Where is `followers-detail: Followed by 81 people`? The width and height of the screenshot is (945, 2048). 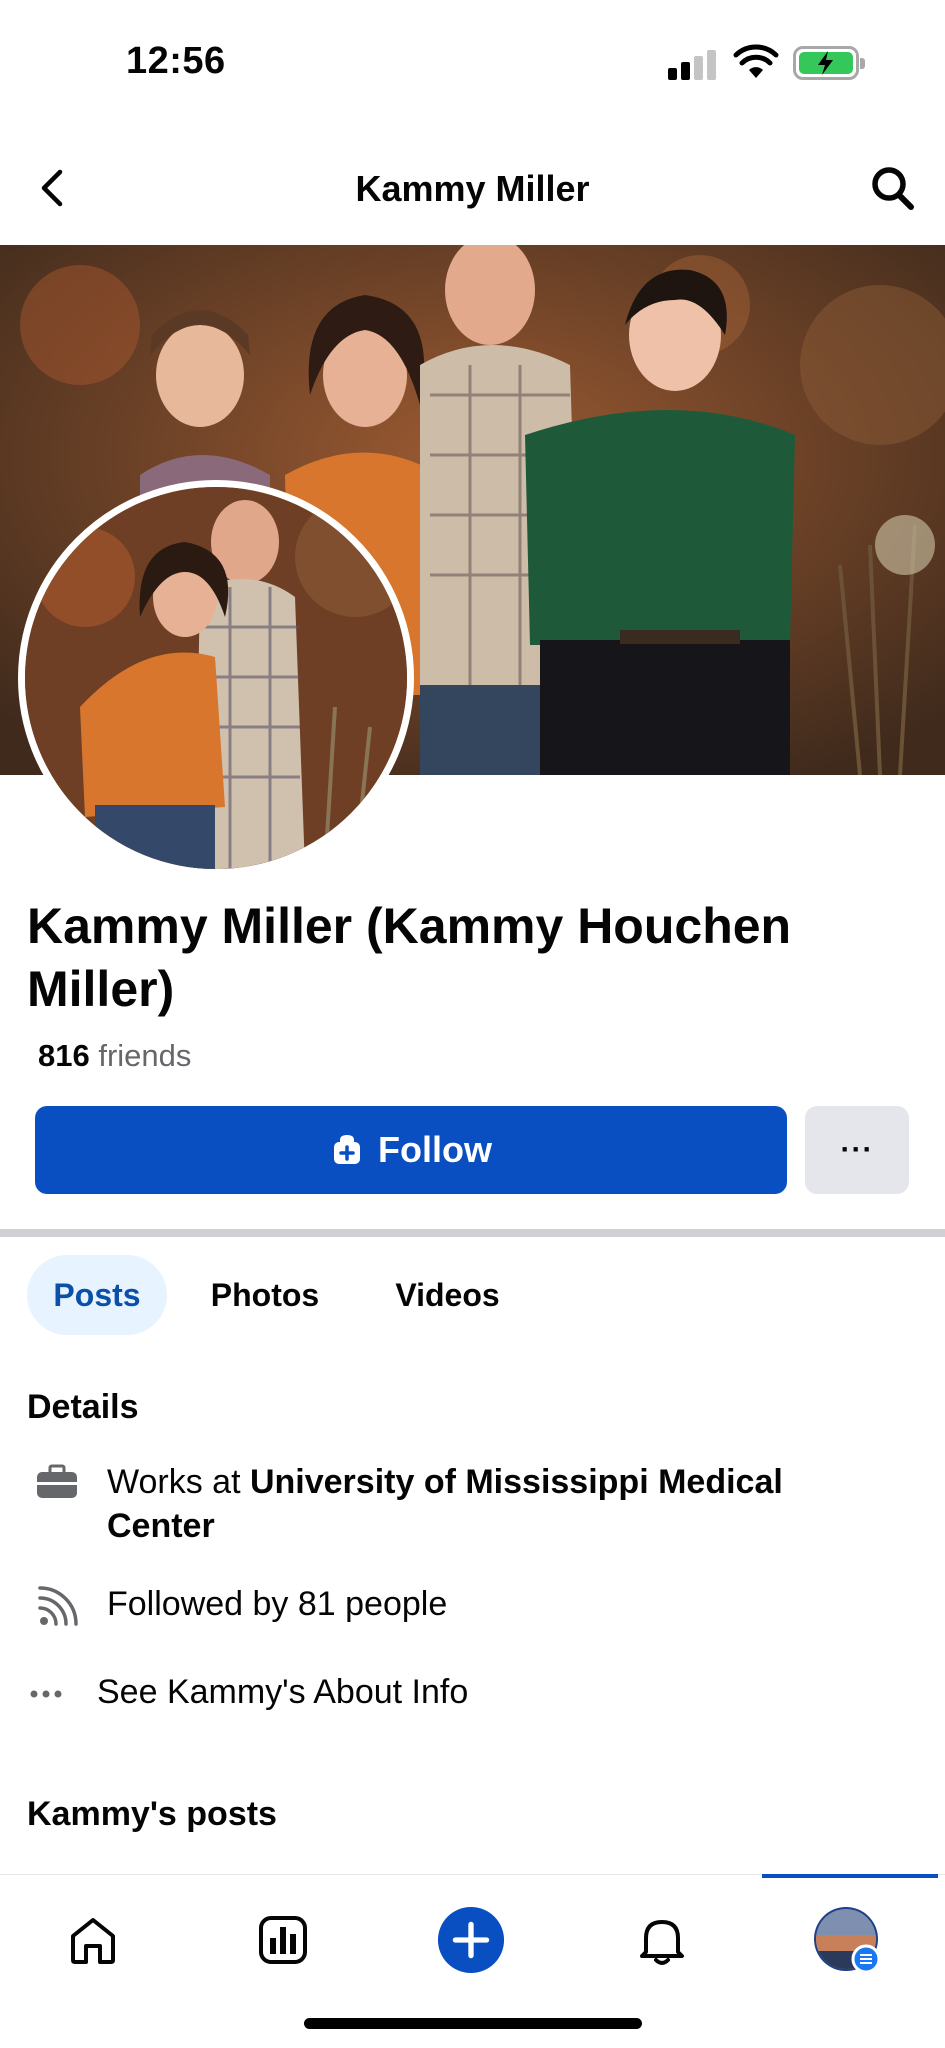
followers-detail: Followed by 81 people is located at coordinates (467, 1607).